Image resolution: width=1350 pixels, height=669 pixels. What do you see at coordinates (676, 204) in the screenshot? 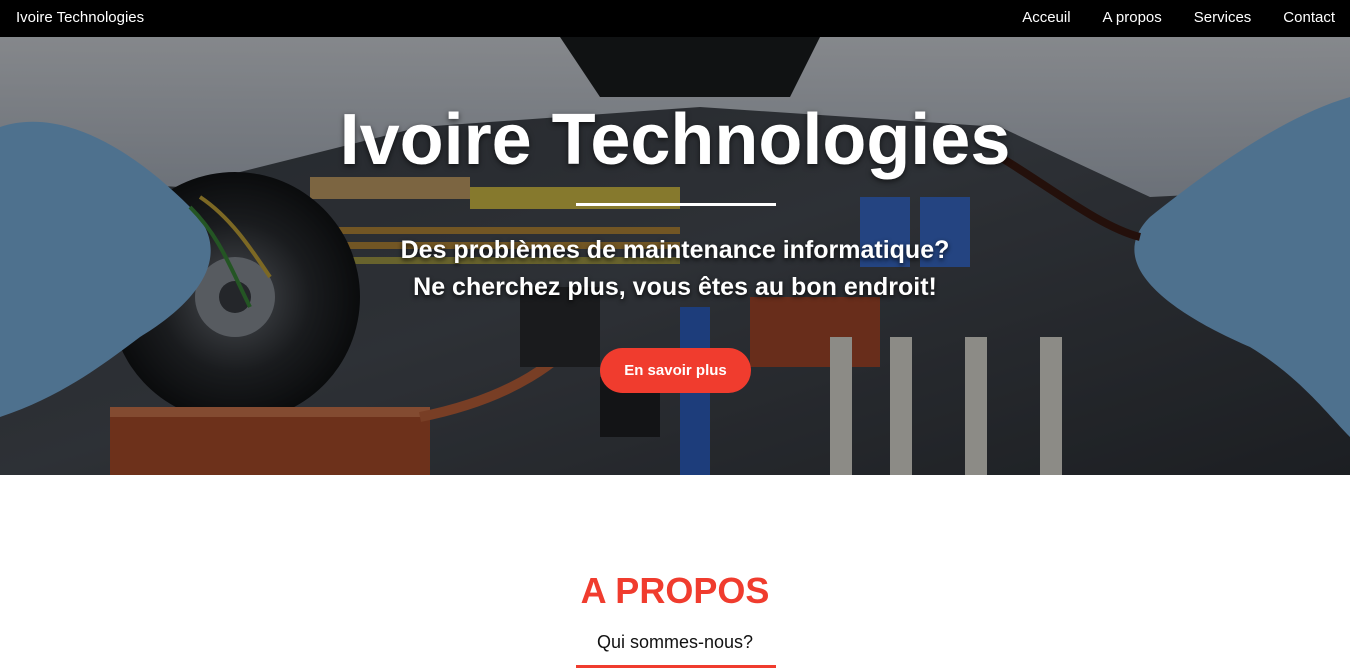
I see `hero-divider` at bounding box center [676, 204].